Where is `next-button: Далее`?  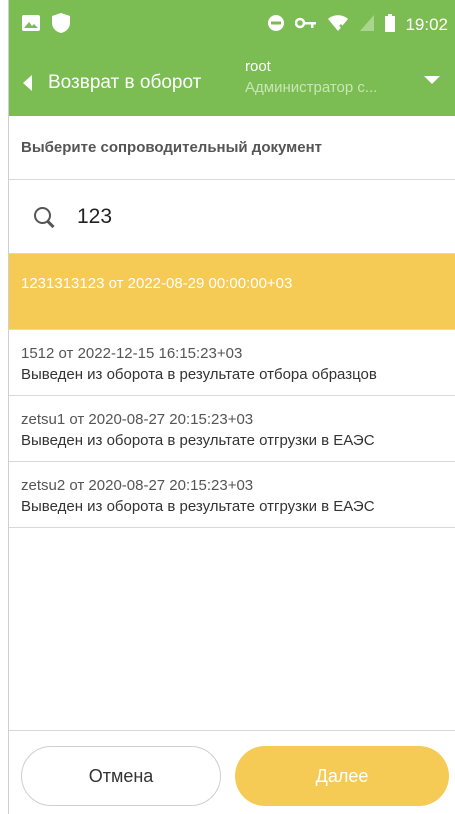
next-button: Далее is located at coordinates (342, 776).